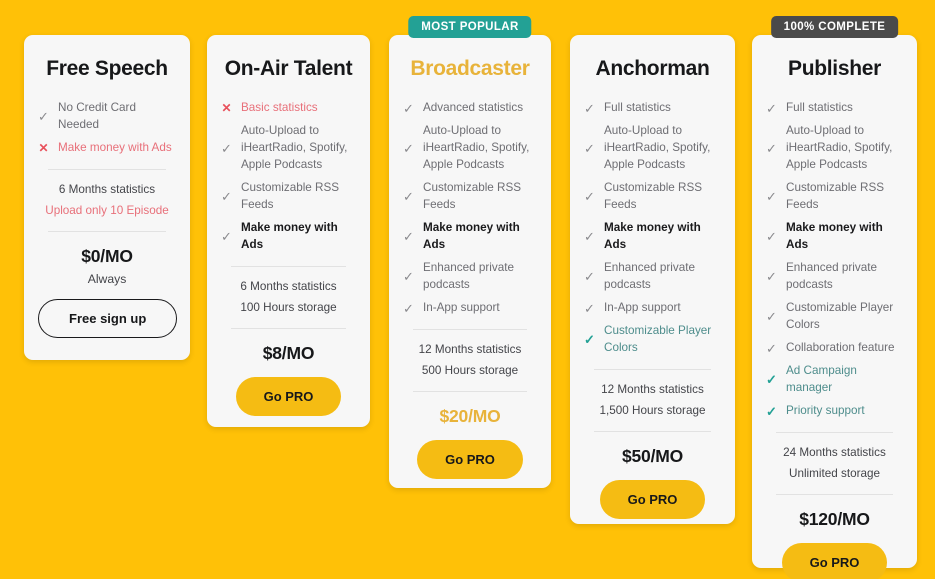  I want to click on feature-label: No Credit Card Needed, so click(97, 116).